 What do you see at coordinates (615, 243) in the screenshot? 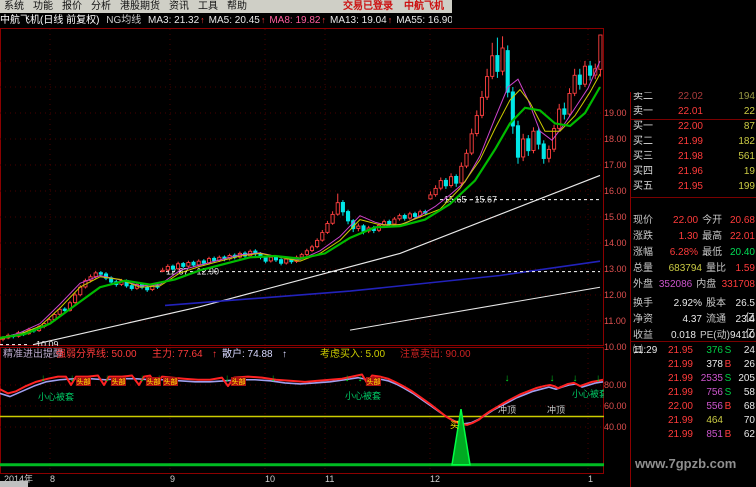
I see `price-tick-label: 14.00` at bounding box center [615, 243].